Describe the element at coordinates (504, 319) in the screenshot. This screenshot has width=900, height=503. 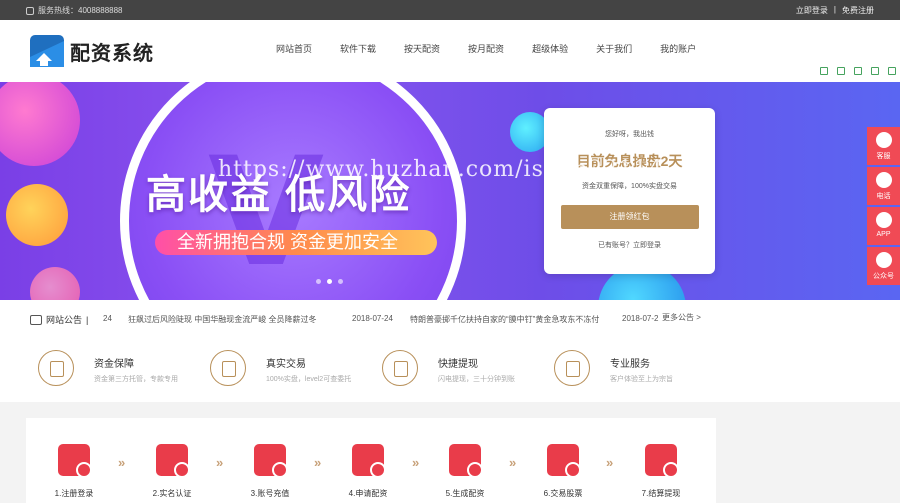
I see `notice-item-title: 特朗普豪掷千亿扶持自家的“膜中钉”黄金急攻东不冻付` at that location.